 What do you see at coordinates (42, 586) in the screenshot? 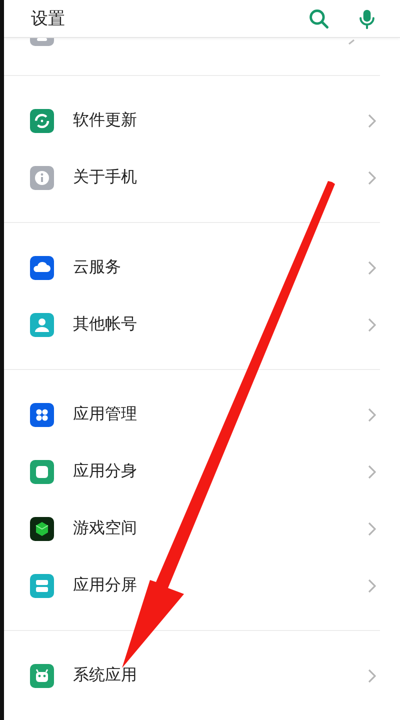
I see `split-screen-icon` at bounding box center [42, 586].